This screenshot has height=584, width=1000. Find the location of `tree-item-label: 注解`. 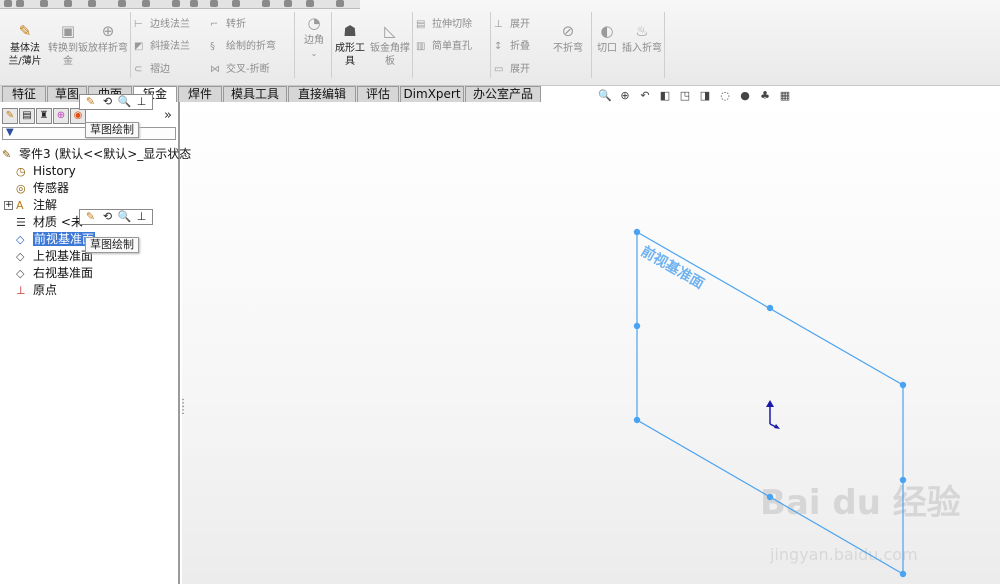

tree-item-label: 注解 is located at coordinates (45, 205).